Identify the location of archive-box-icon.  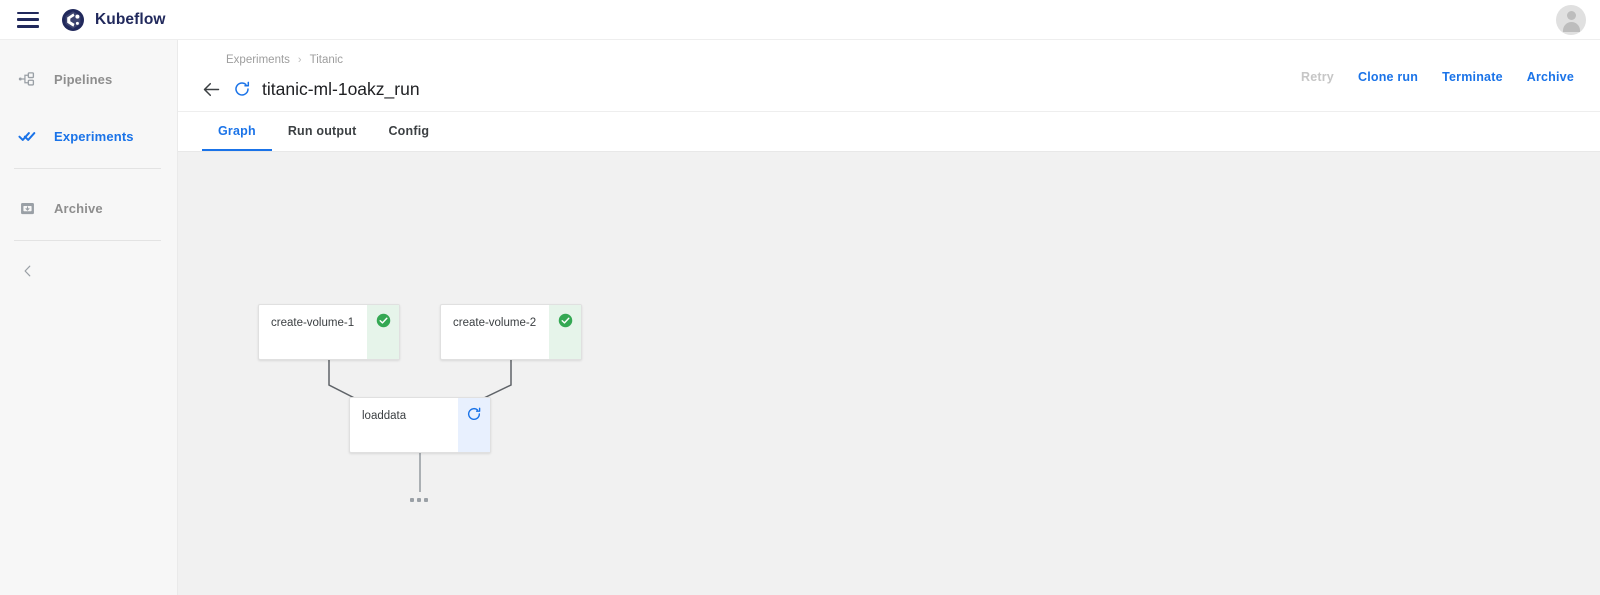
(27, 208).